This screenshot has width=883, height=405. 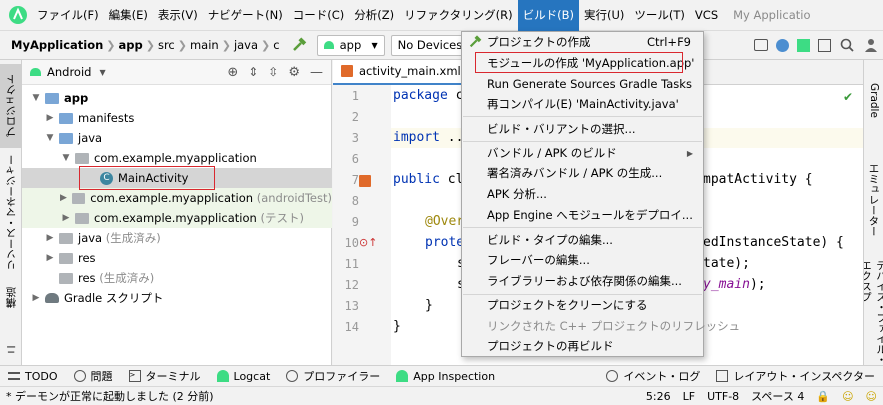 What do you see at coordinates (428, 179) in the screenshot?
I see `code-line-7: public cl` at bounding box center [428, 179].